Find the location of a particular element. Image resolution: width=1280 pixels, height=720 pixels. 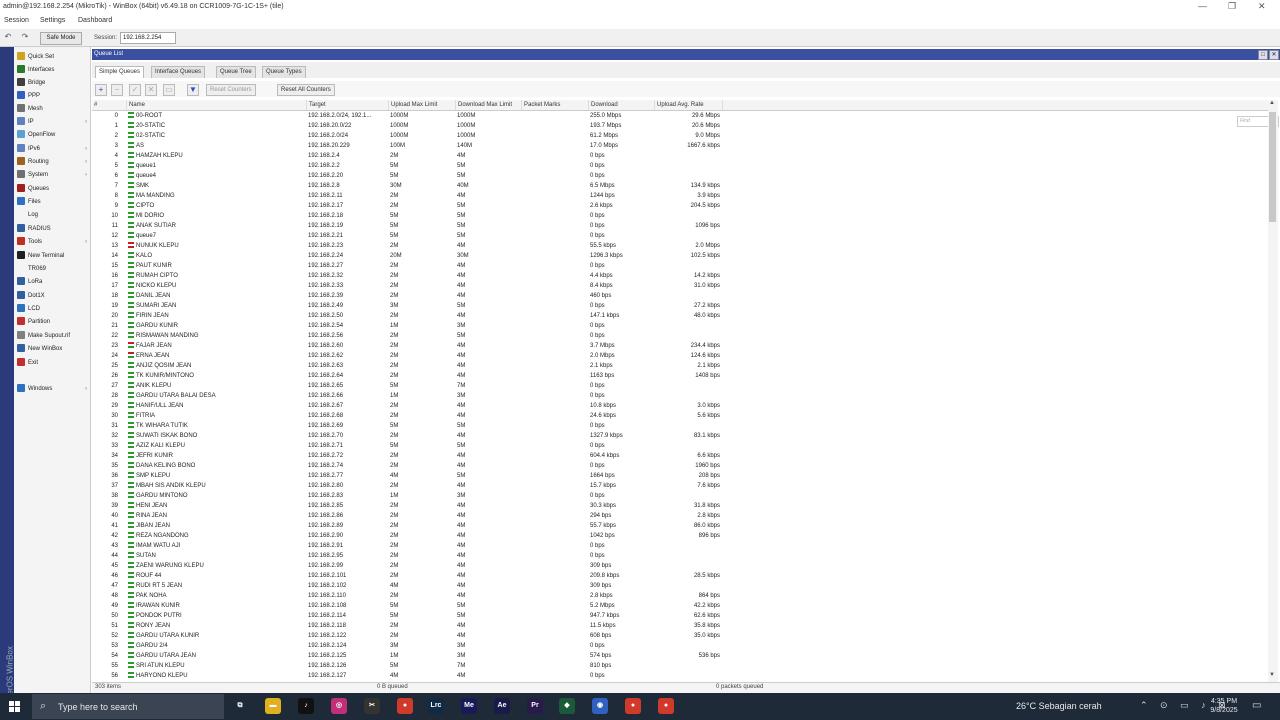

weather-widget: 26°C Sebagian cerah is located at coordinates (1059, 706).